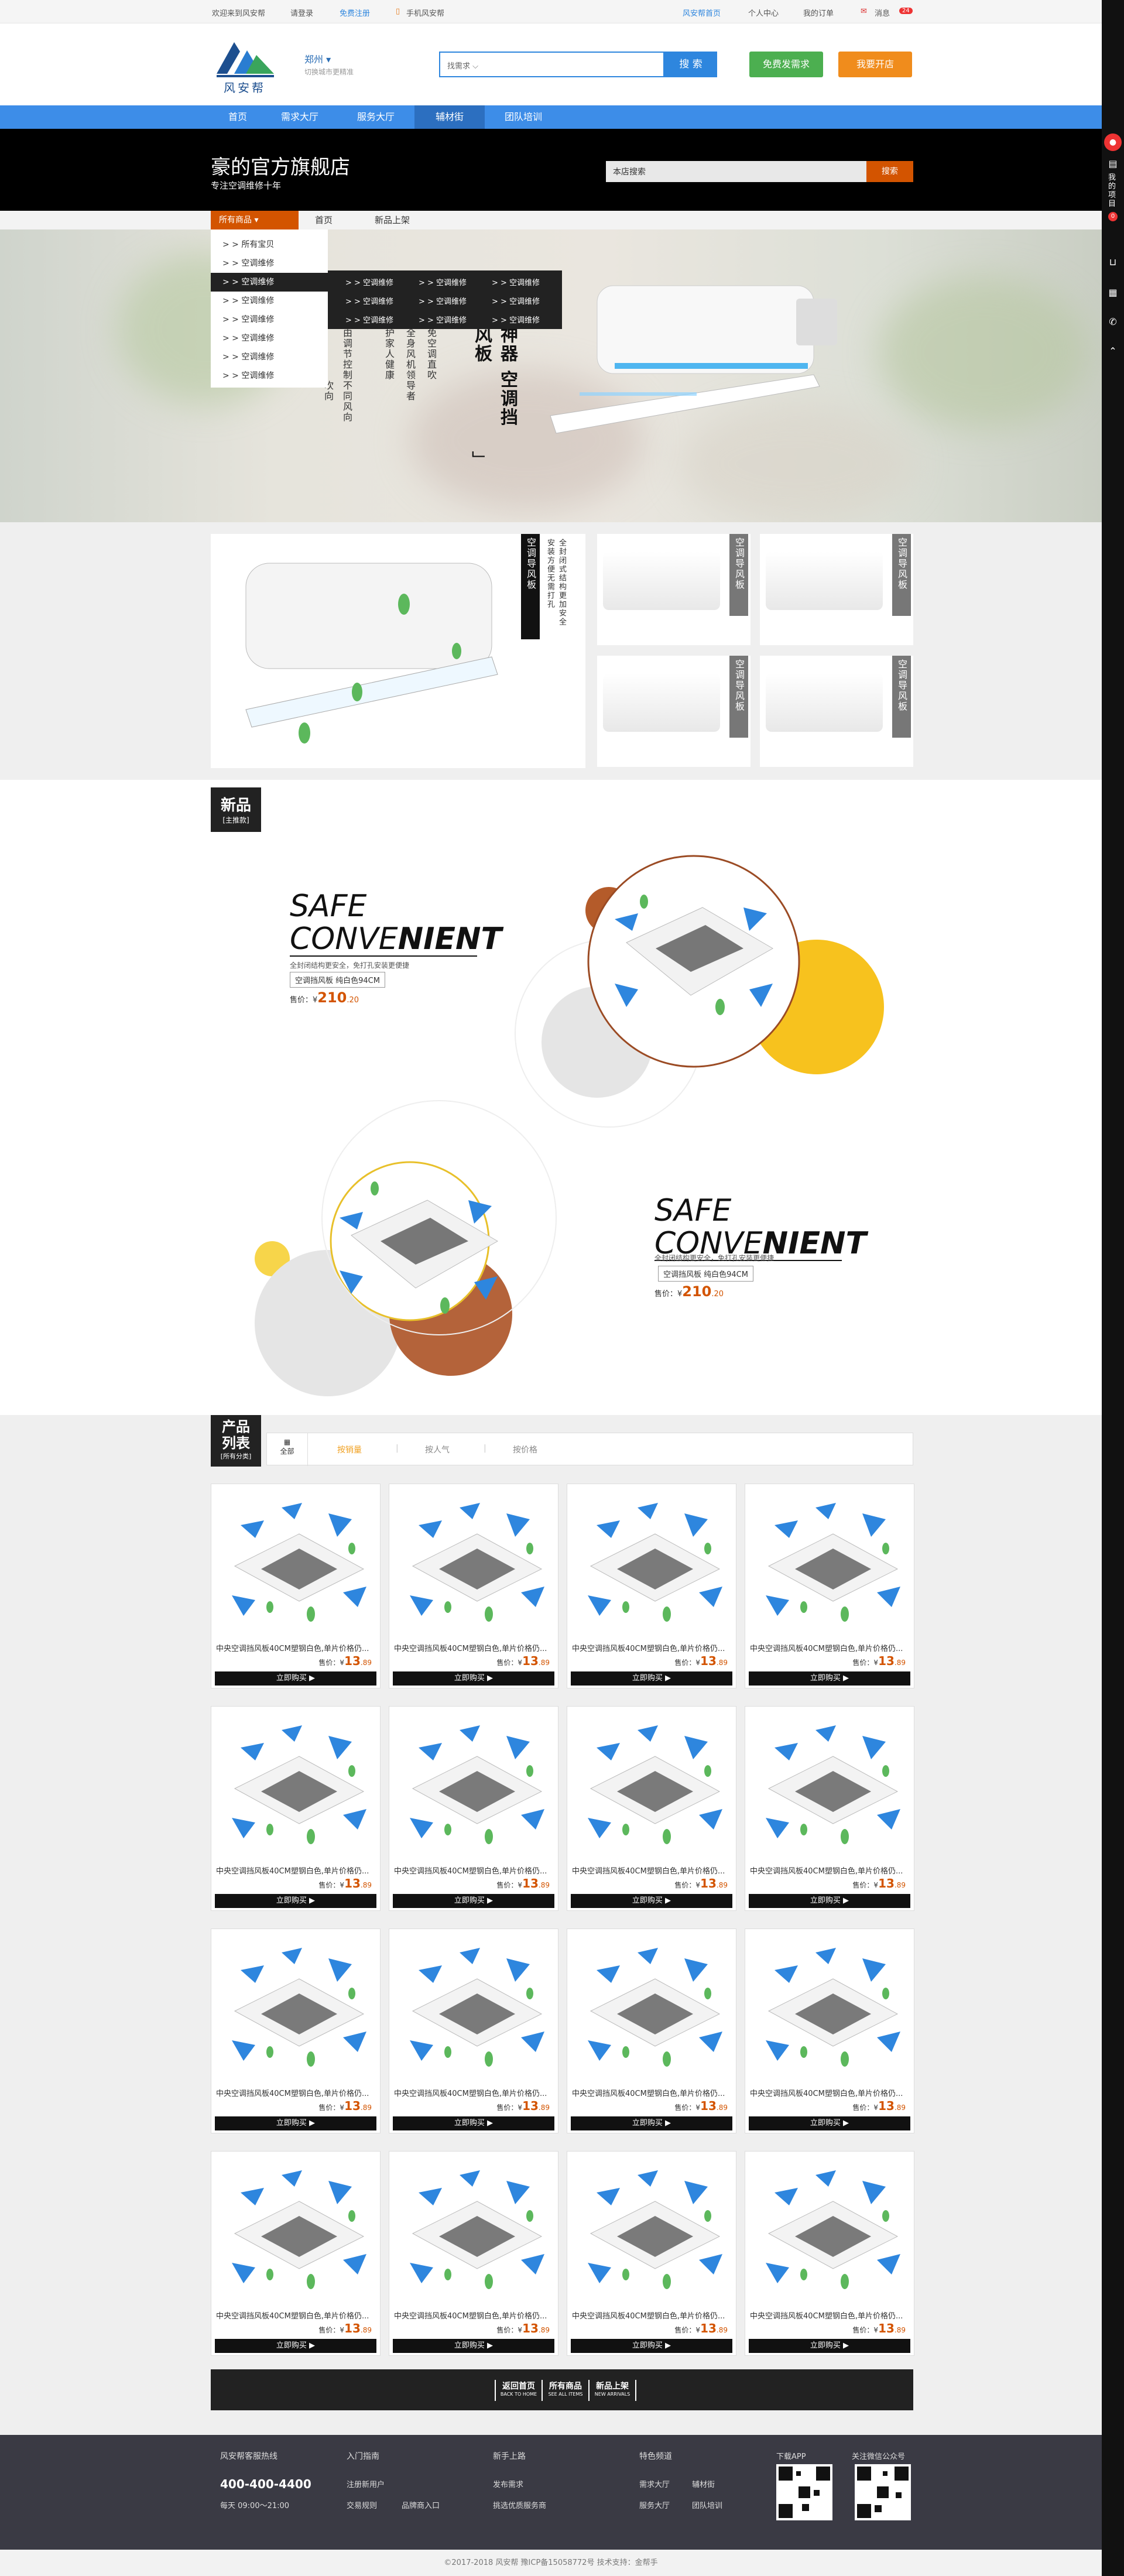 The width and height of the screenshot is (1124, 2576). I want to click on footer-link: 挑选优质服务商, so click(519, 2504).